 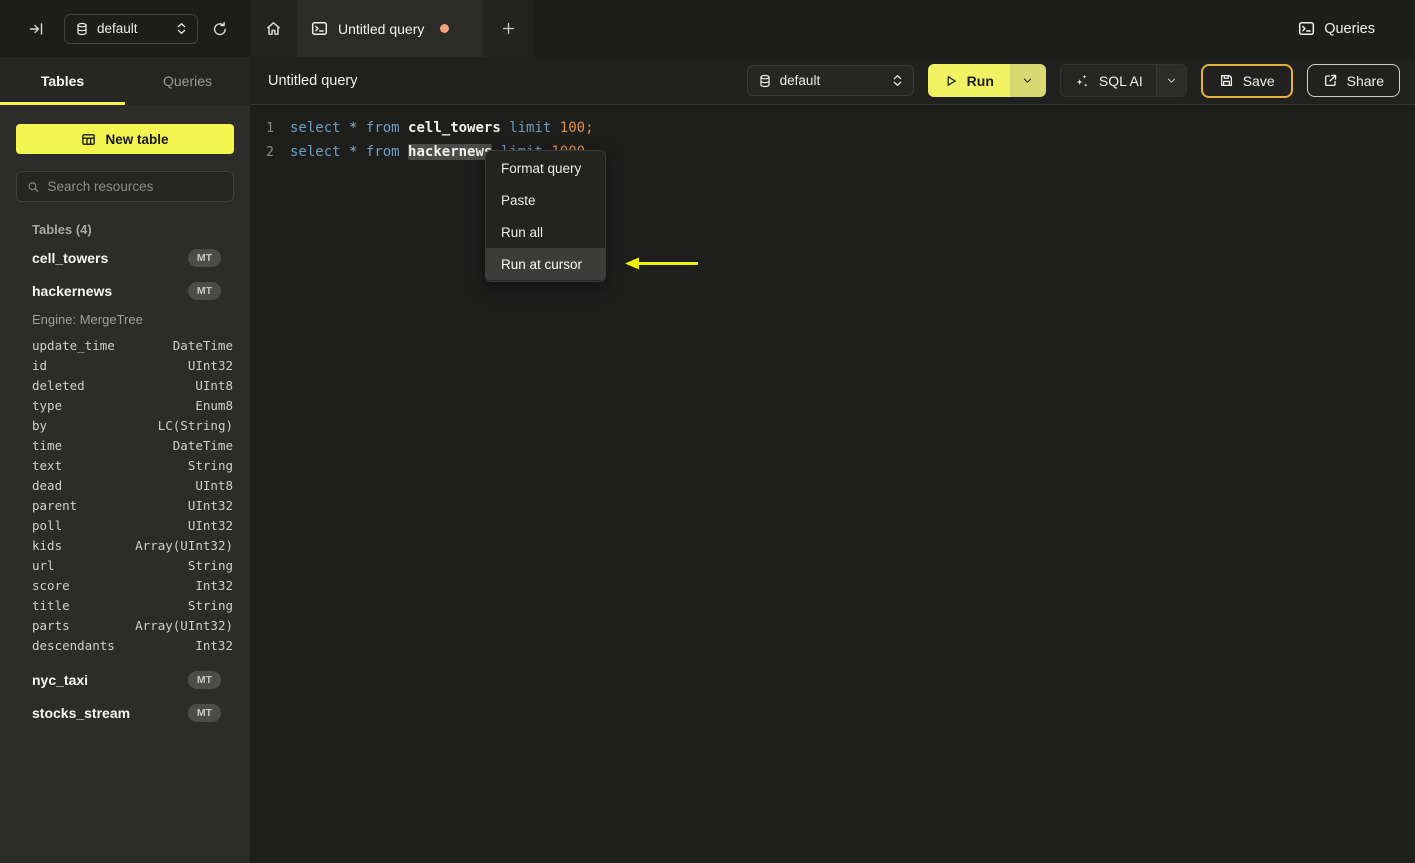 I want to click on column-name: deleted, so click(x=58, y=385).